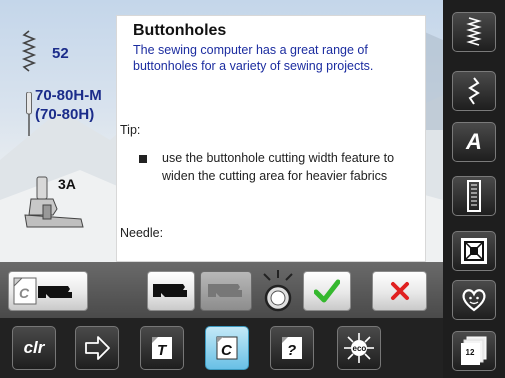 The height and width of the screenshot is (378, 505). I want to click on eco-icon: eco, so click(359, 348).